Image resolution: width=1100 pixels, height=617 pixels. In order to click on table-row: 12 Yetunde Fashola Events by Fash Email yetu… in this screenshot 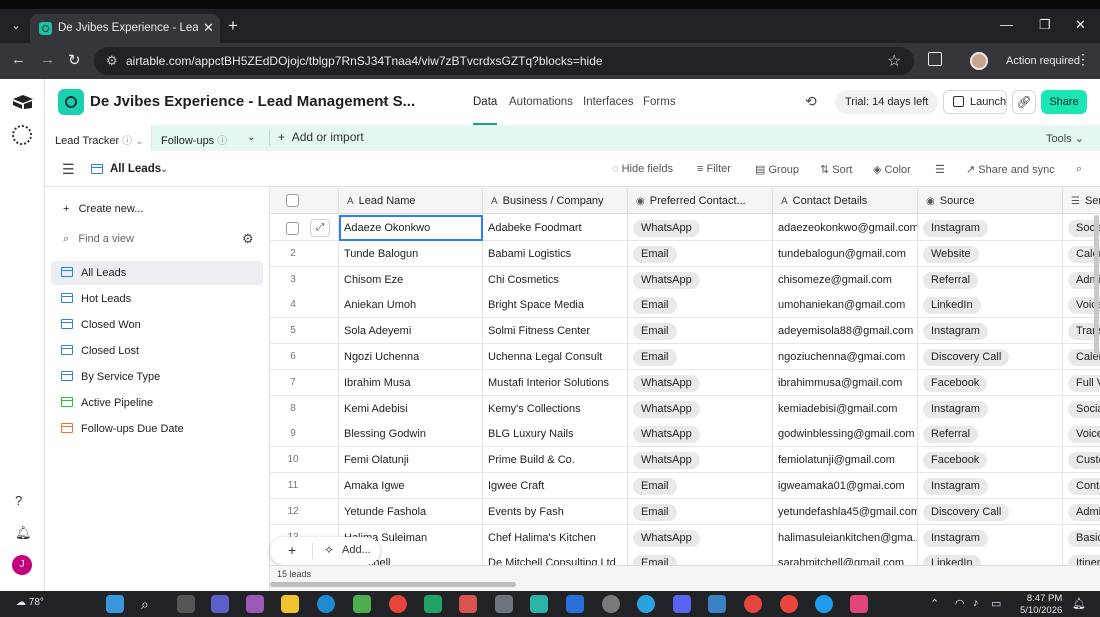, I will do `click(685, 511)`.